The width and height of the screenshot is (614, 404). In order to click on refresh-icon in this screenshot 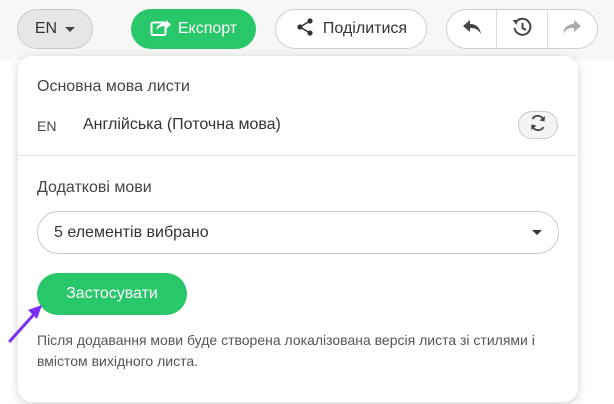, I will do `click(538, 125)`.